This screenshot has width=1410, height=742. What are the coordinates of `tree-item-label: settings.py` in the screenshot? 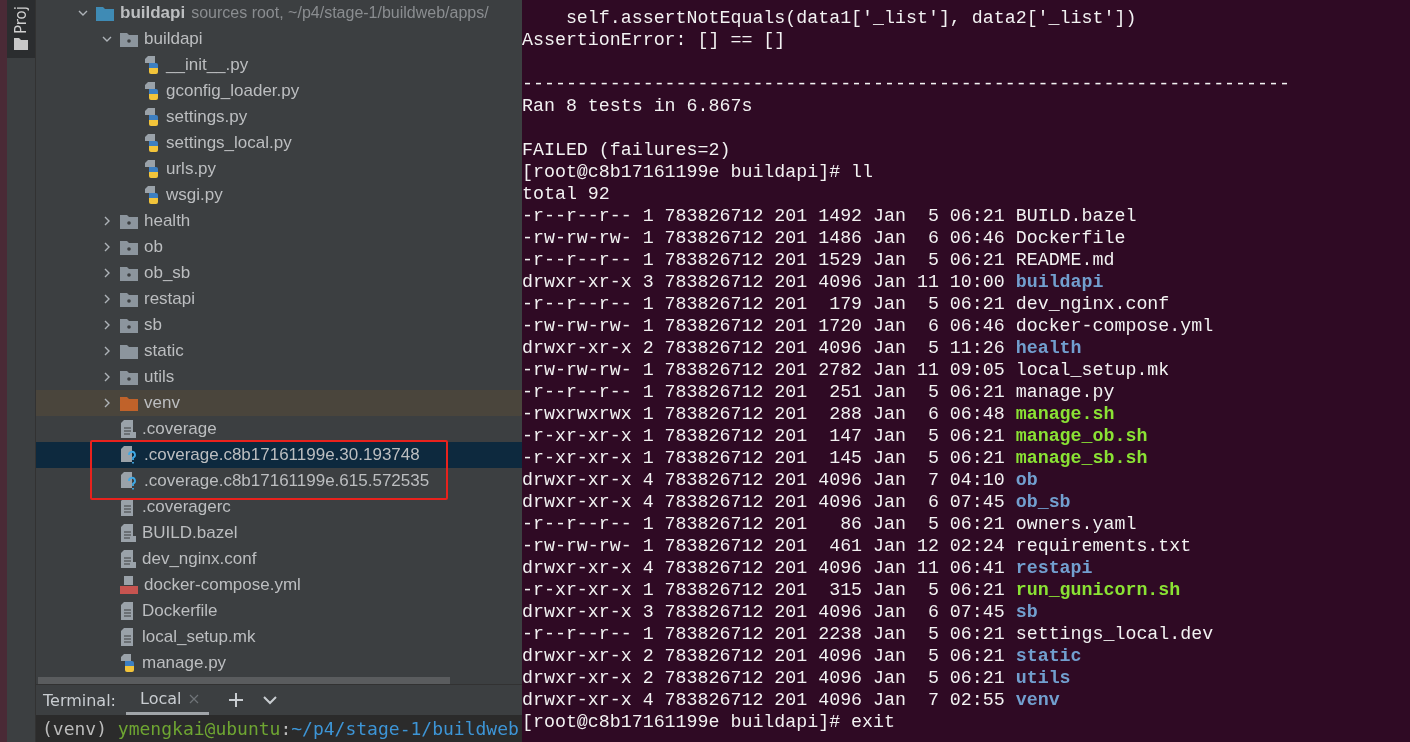 It's located at (207, 117).